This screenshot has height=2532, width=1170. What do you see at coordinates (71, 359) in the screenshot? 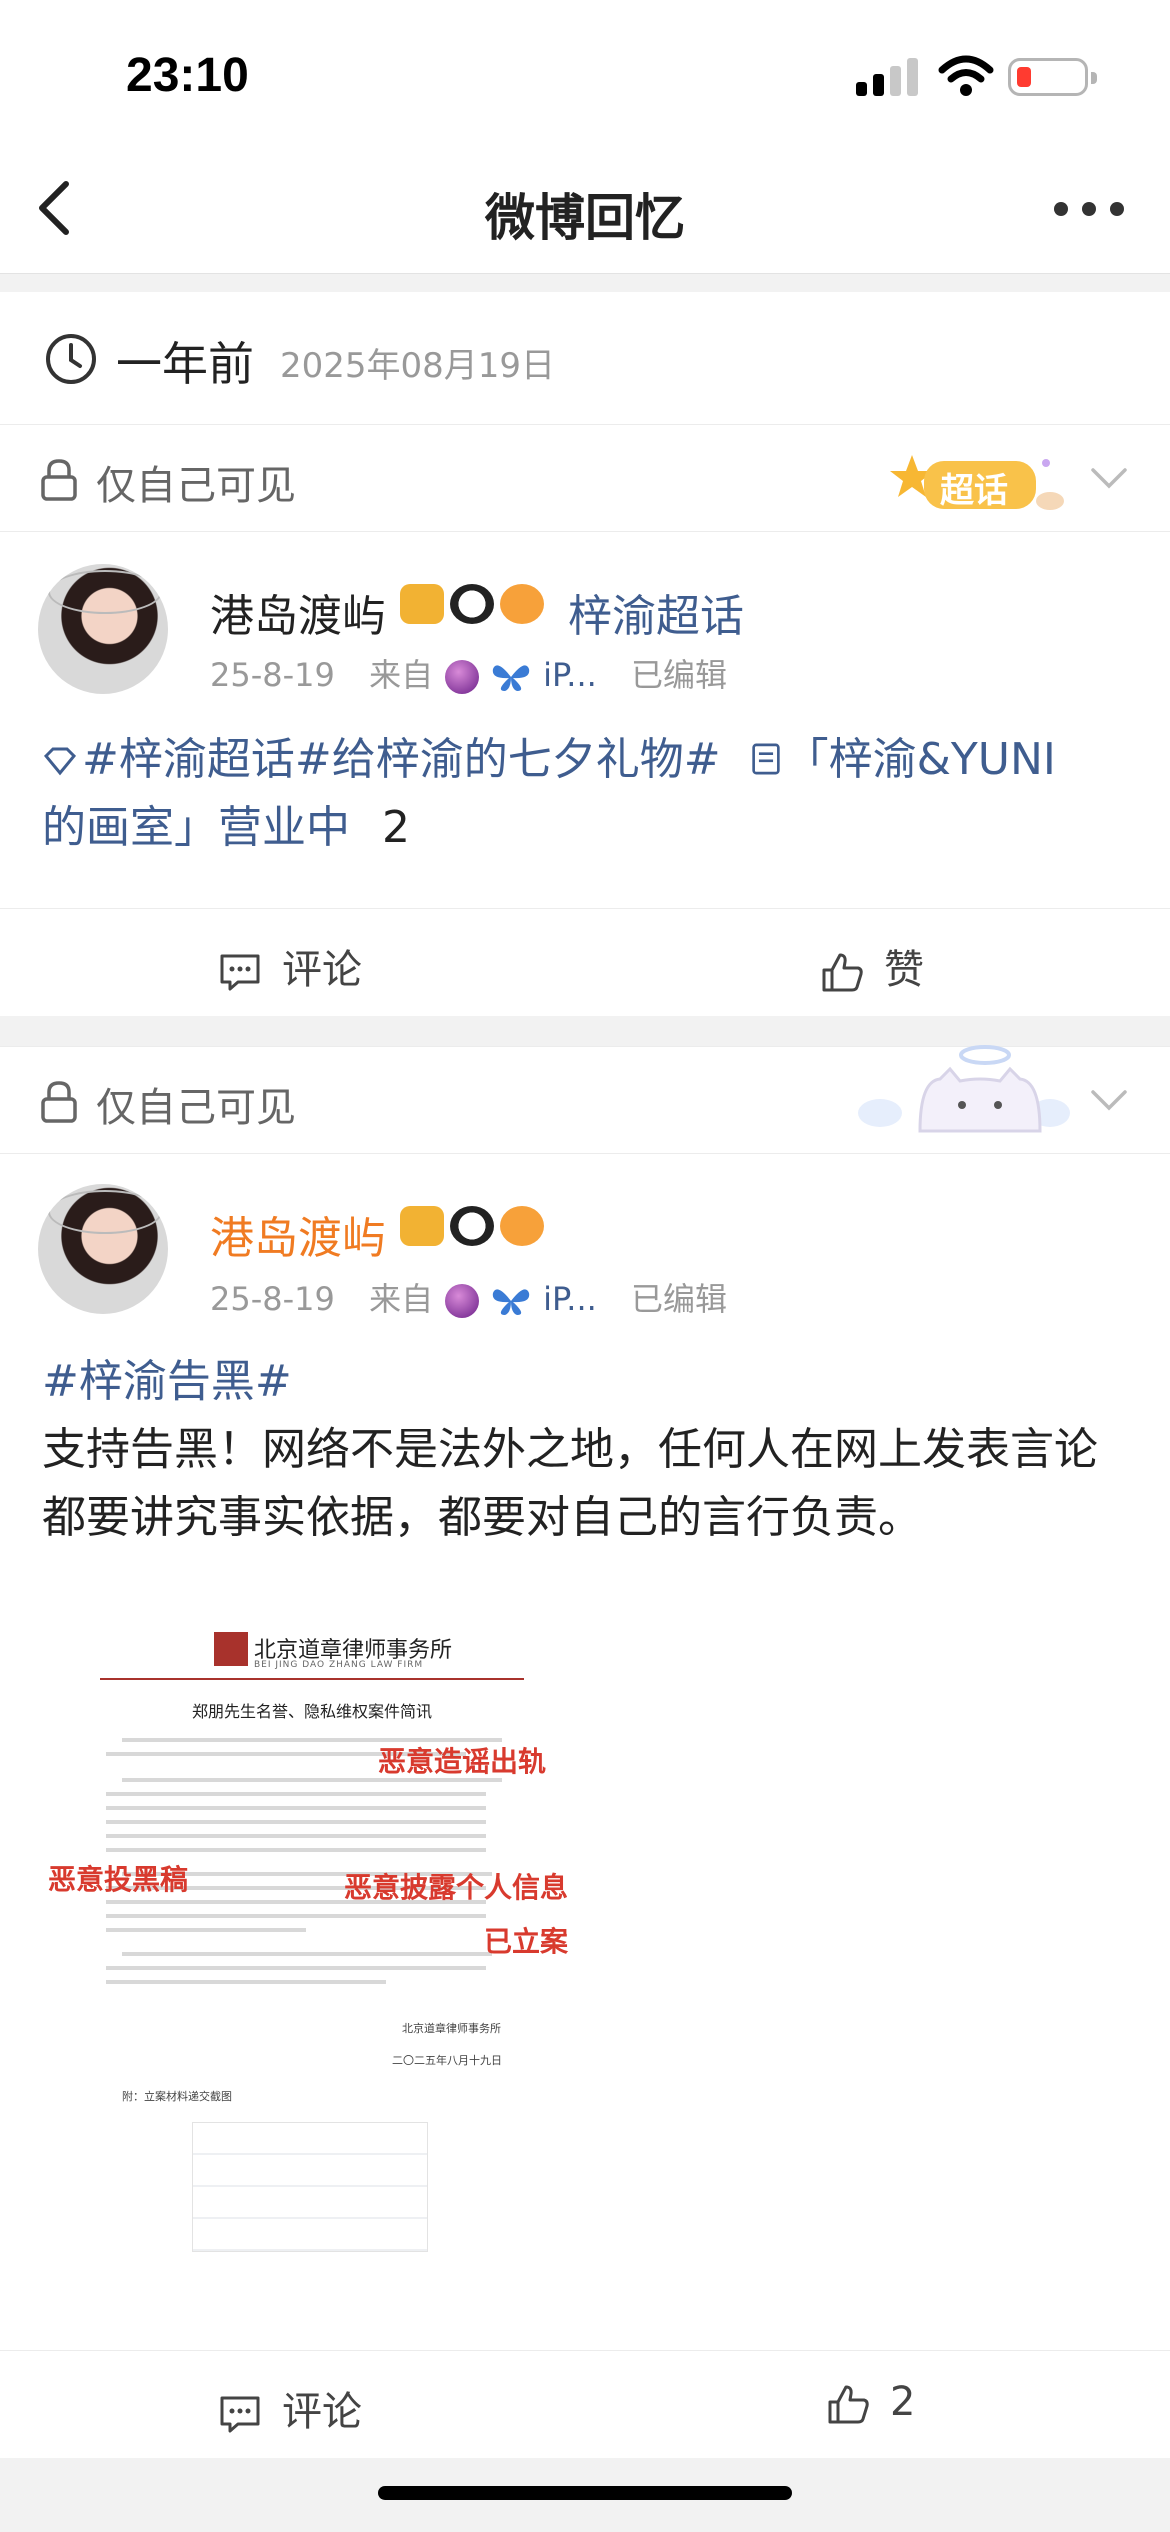
I see `clock-icon` at bounding box center [71, 359].